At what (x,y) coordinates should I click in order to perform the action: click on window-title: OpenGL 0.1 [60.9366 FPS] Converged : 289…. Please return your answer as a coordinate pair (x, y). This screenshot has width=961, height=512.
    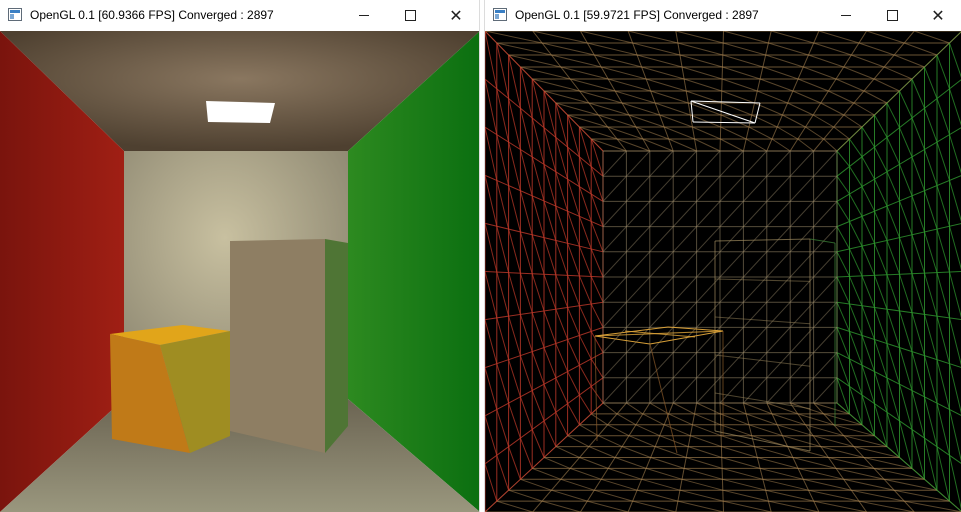
    Looking at the image, I should click on (152, 15).